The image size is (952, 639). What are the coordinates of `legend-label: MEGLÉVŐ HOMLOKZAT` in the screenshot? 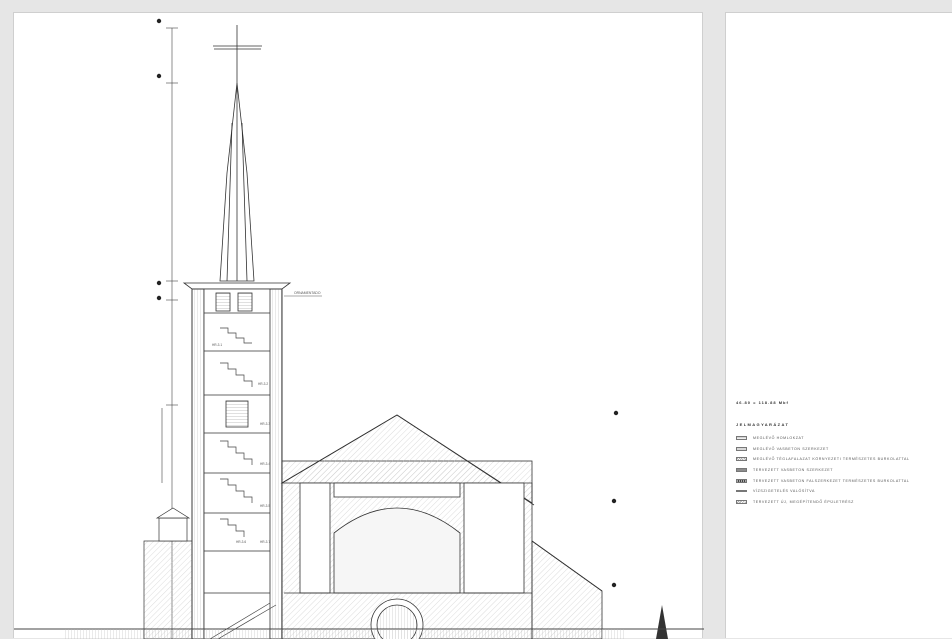 It's located at (779, 438).